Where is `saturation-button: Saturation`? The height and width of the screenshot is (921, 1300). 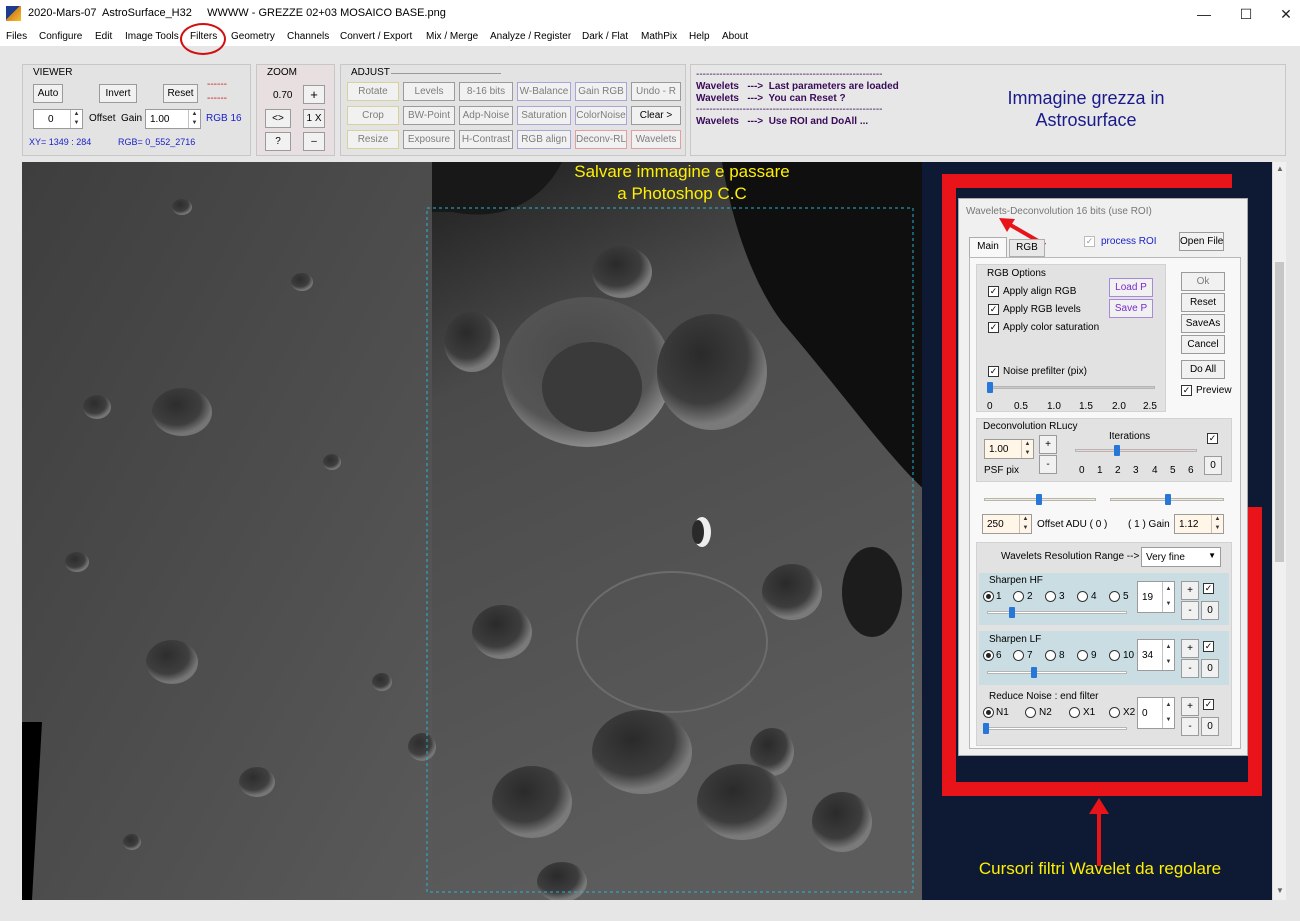
saturation-button: Saturation is located at coordinates (544, 115).